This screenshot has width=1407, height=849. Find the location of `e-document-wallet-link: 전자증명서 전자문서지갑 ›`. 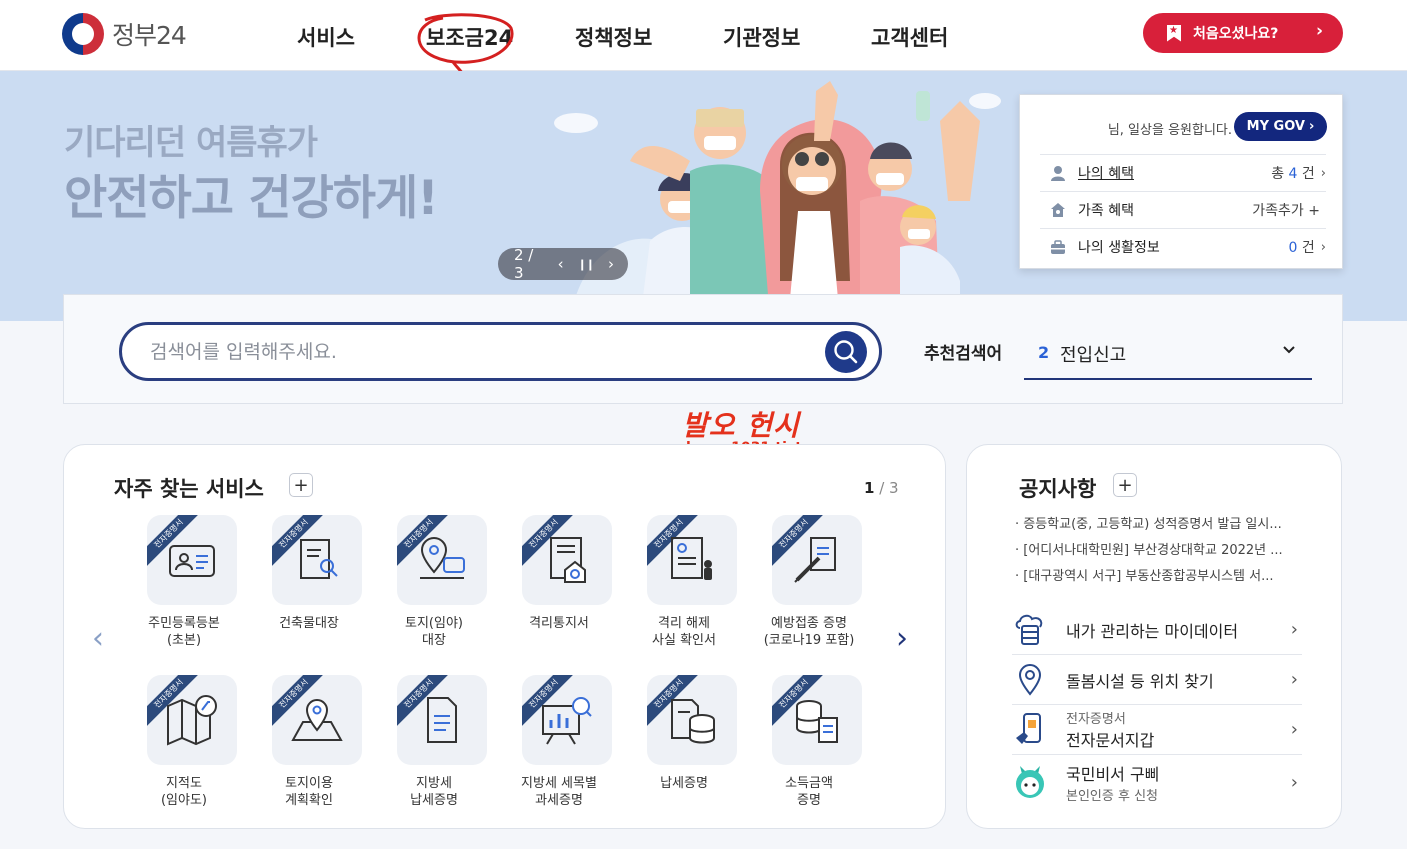

e-document-wallet-link: 전자증명서 전자문서지갑 › is located at coordinates (1157, 730).